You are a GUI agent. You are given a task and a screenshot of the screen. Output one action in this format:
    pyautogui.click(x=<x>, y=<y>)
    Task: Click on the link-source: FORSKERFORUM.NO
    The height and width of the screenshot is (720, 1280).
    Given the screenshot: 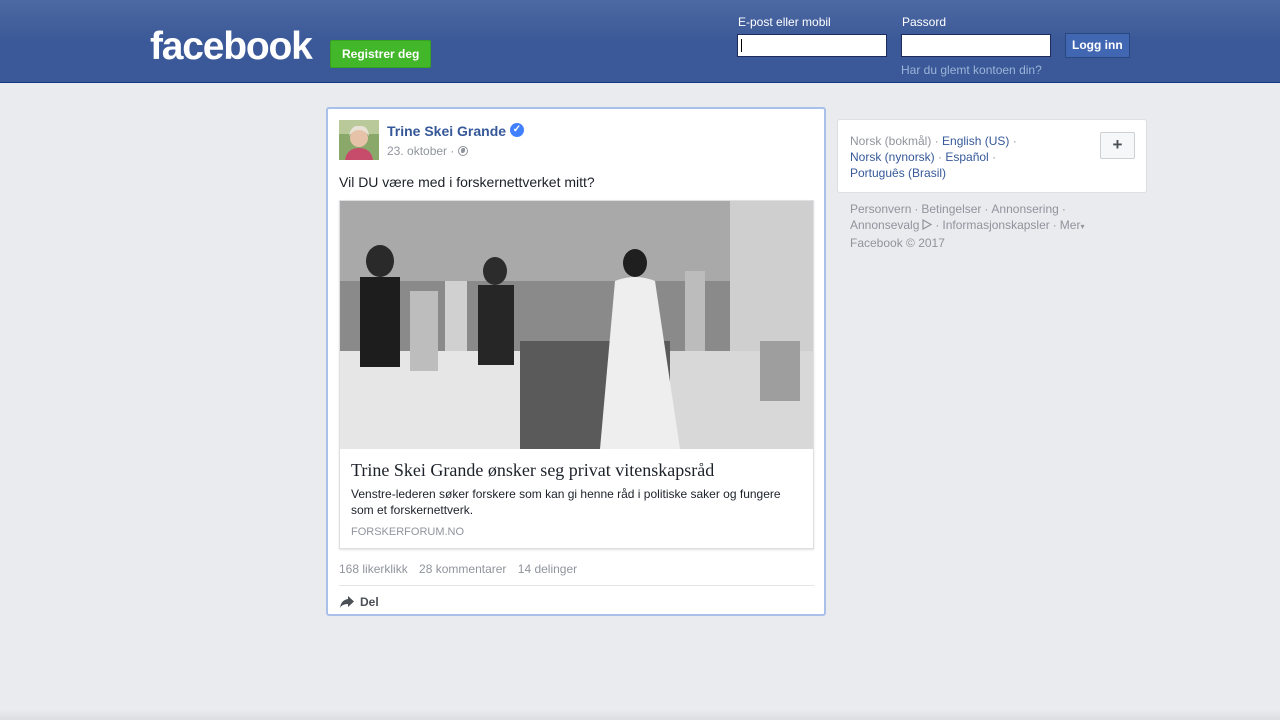 What is the action you would take?
    pyautogui.click(x=408, y=532)
    